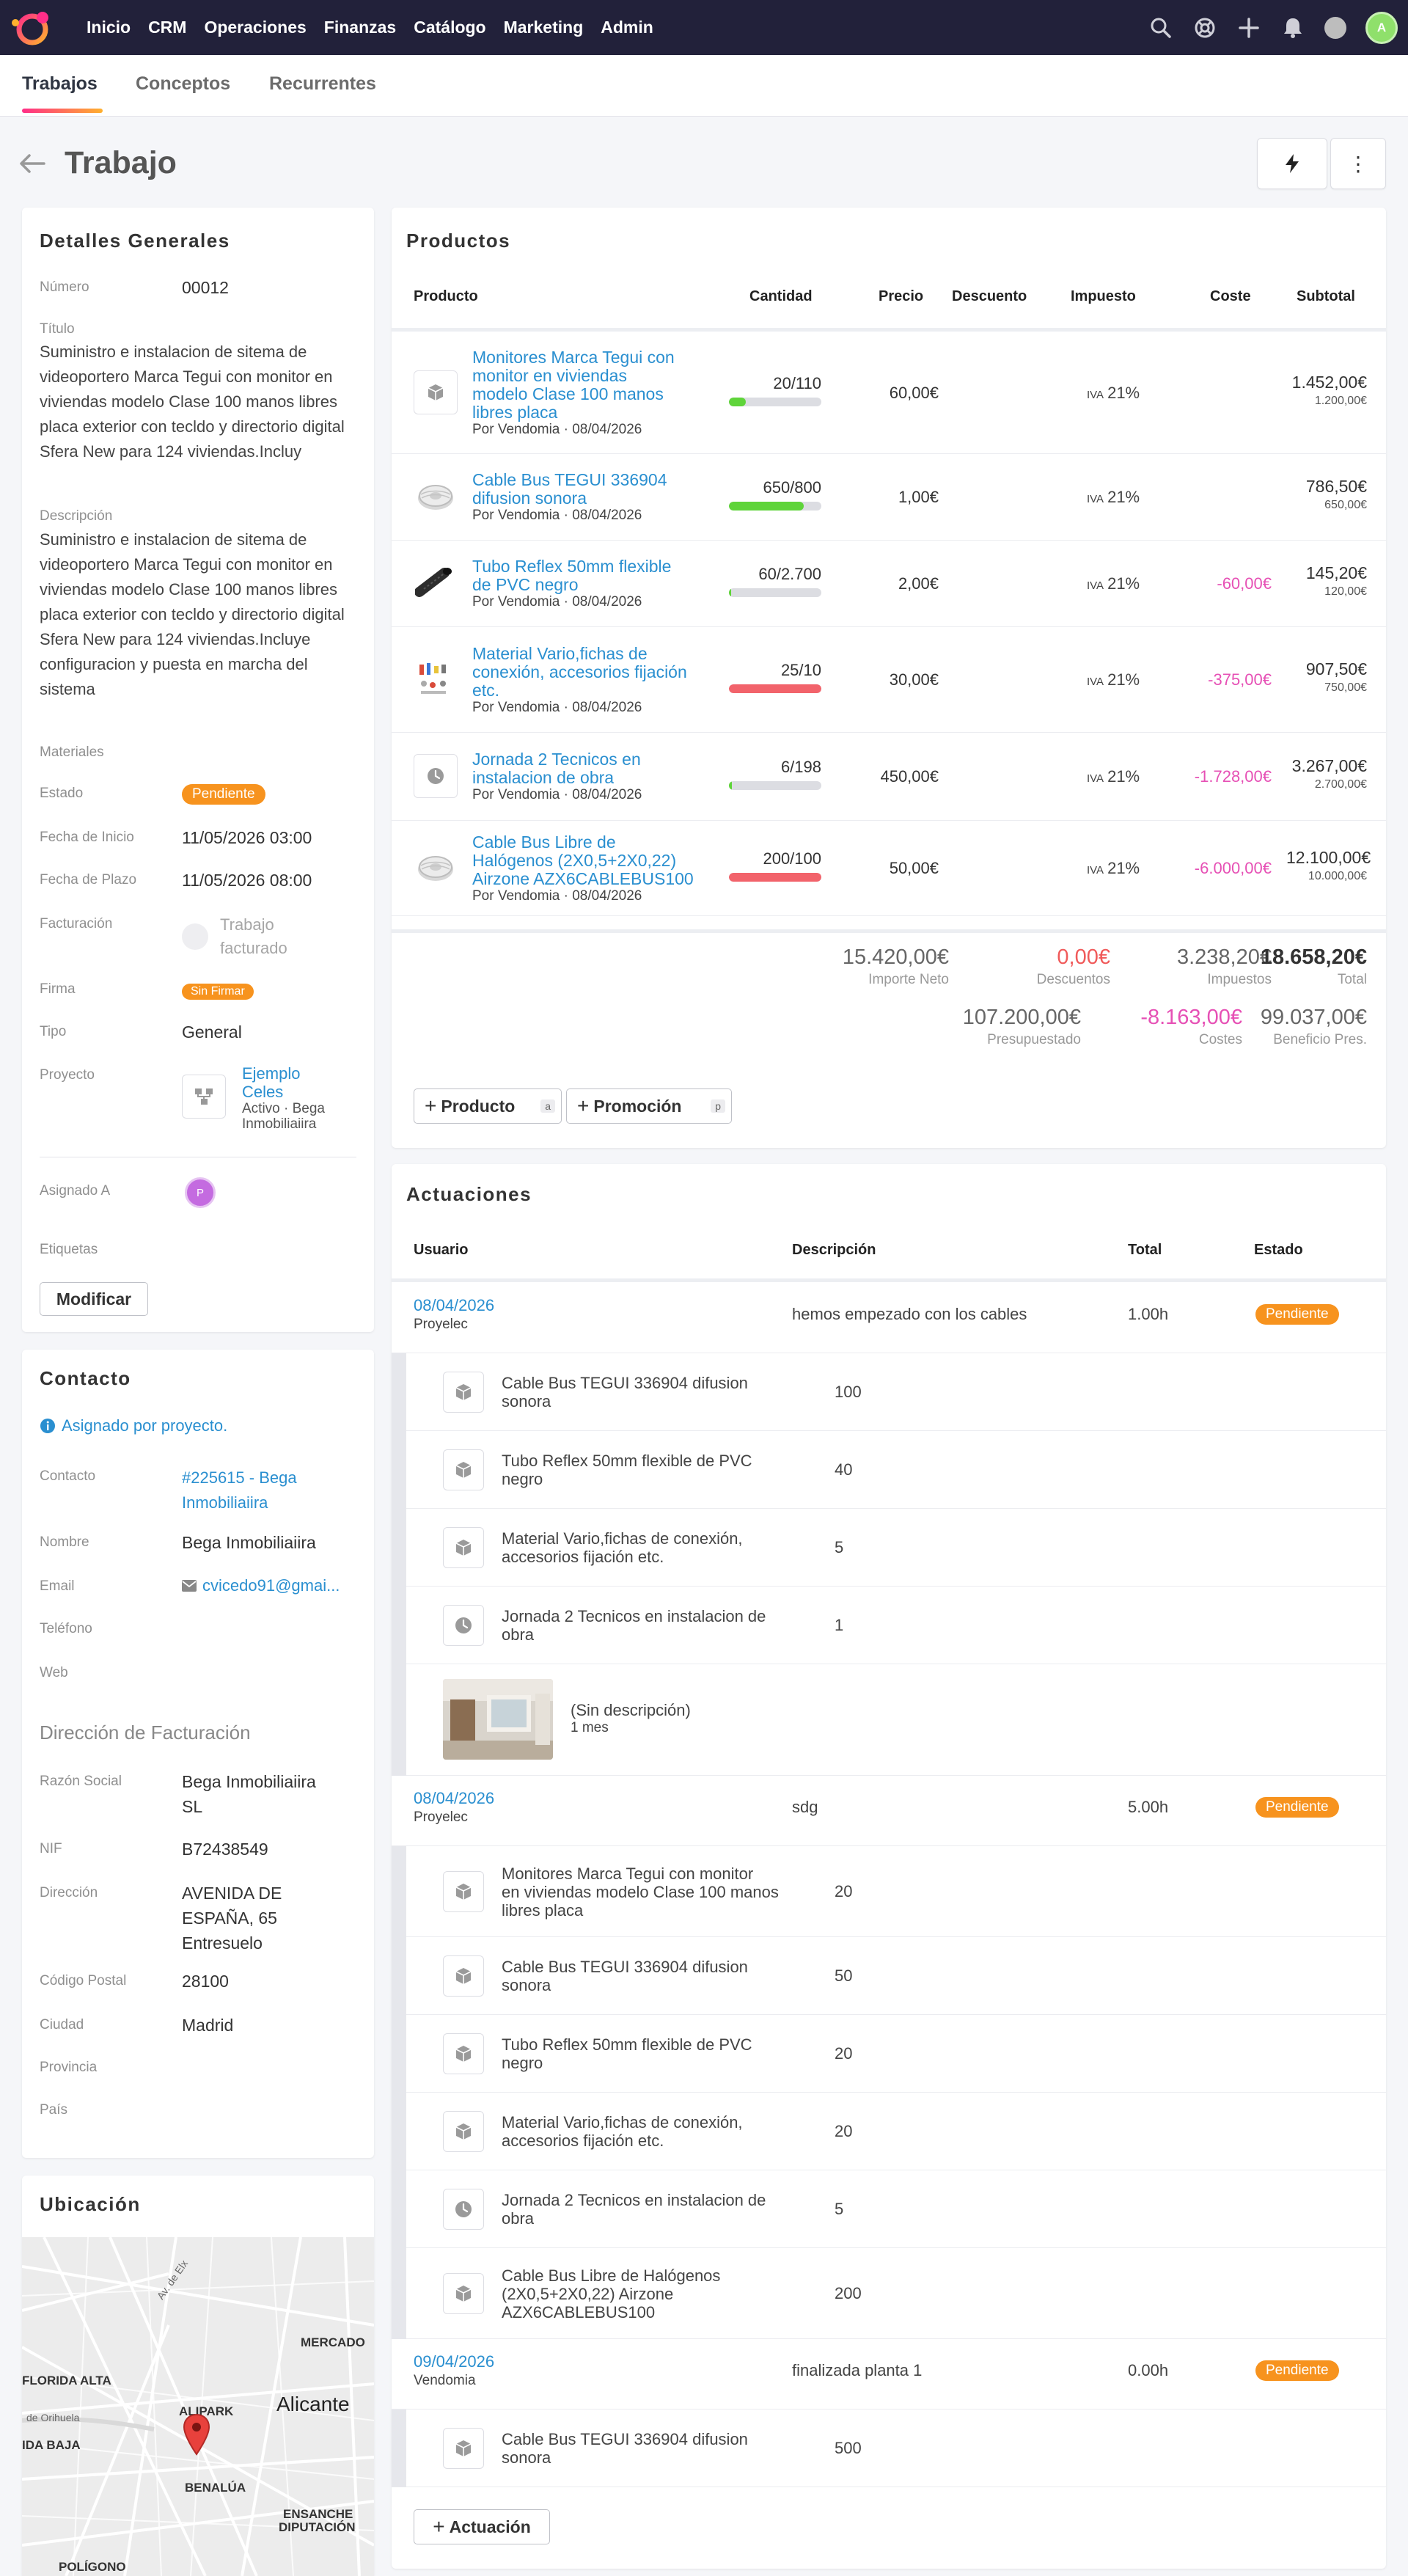 The height and width of the screenshot is (2576, 1408). I want to click on tipo-value: General, so click(212, 1032).